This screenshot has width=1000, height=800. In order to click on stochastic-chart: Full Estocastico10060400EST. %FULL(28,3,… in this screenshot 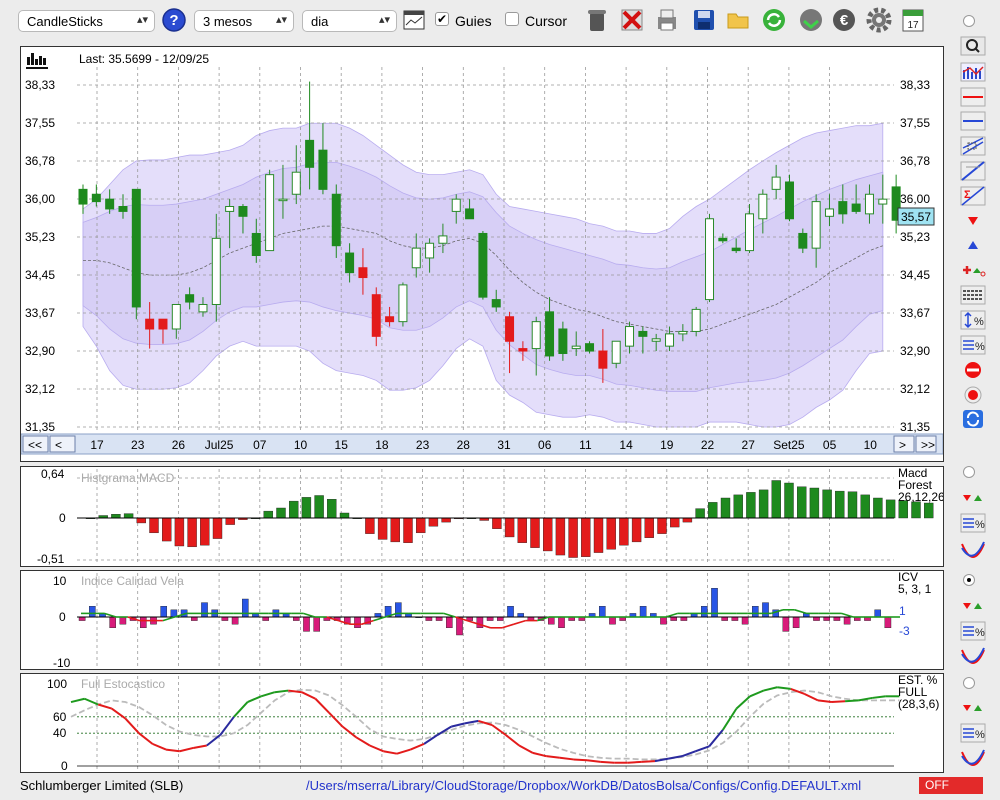, I will do `click(482, 723)`.